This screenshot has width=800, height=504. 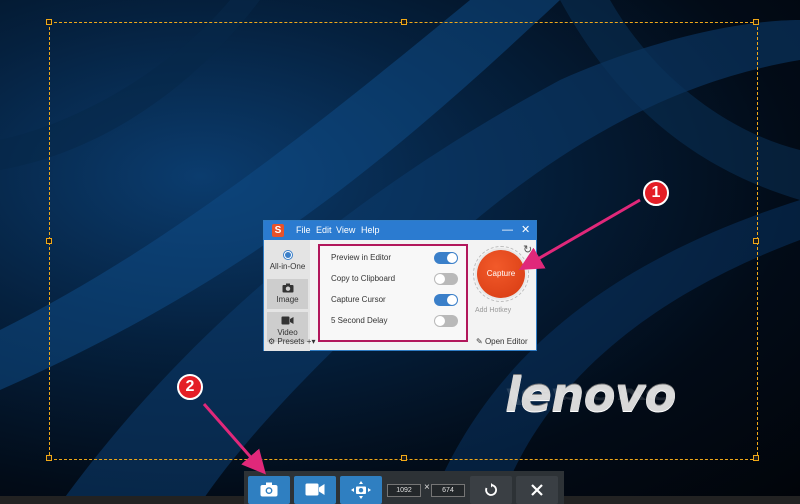 I want to click on annotation-badge-2: 2, so click(x=190, y=387).